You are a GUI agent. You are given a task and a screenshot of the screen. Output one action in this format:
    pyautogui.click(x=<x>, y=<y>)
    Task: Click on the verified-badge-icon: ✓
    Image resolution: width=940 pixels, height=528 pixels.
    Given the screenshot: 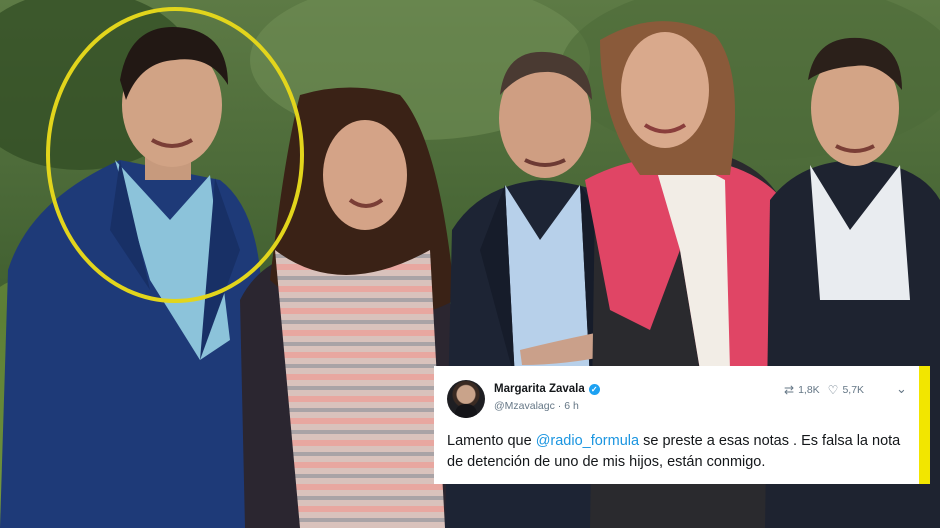 What is the action you would take?
    pyautogui.click(x=594, y=389)
    